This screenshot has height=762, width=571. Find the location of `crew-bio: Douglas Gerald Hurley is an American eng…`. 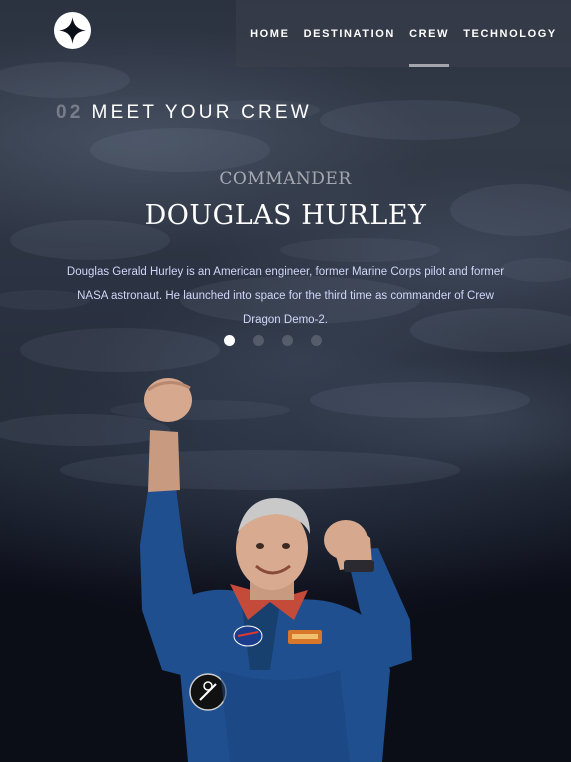

crew-bio: Douglas Gerald Hurley is an American eng… is located at coordinates (285, 296).